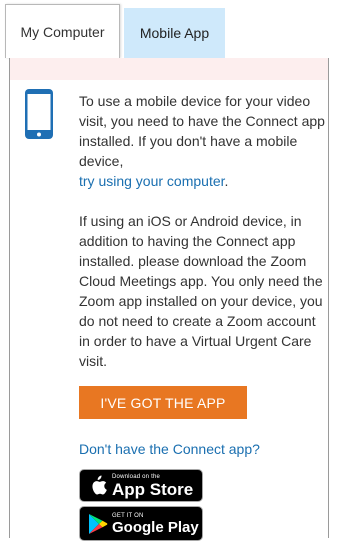 The width and height of the screenshot is (338, 541). I want to click on google-play-badge: GET IT ON Google Play, so click(141, 523).